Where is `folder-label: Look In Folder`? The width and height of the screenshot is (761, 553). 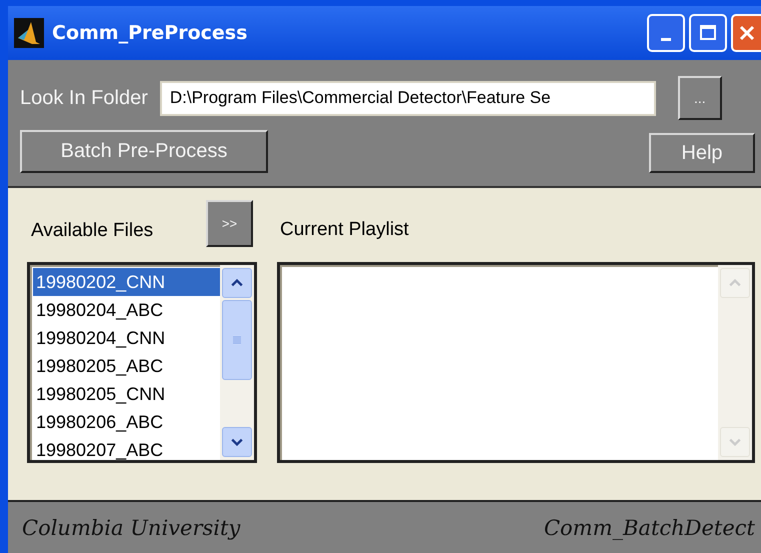
folder-label: Look In Folder is located at coordinates (84, 98).